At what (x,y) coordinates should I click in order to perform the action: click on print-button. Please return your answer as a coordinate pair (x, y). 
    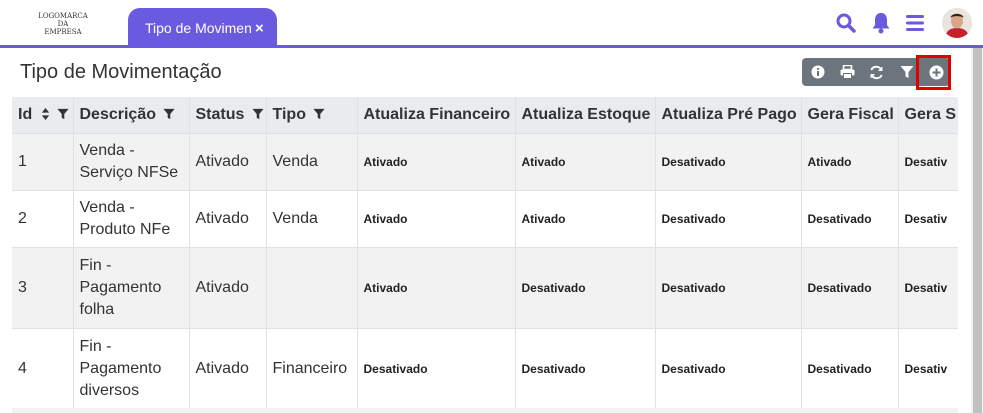
    Looking at the image, I should click on (848, 72).